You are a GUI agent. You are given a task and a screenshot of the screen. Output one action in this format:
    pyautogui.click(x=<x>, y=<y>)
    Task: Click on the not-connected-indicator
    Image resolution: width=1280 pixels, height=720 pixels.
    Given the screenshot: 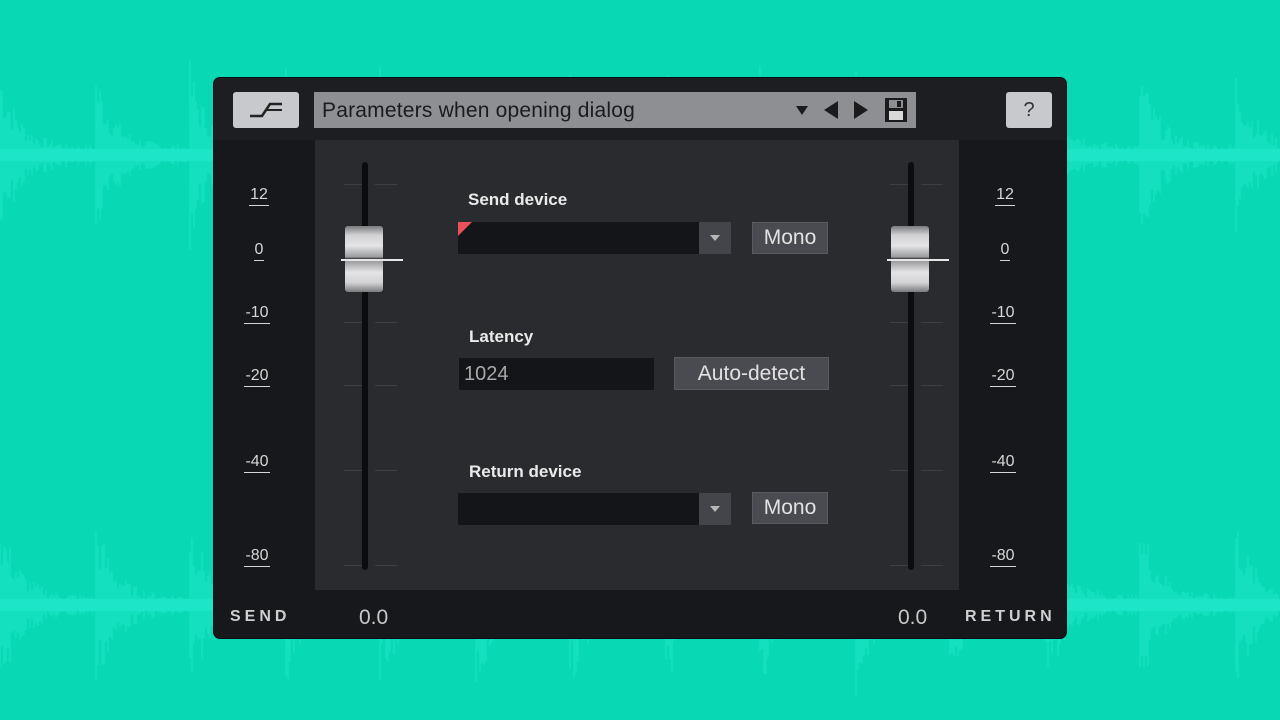 What is the action you would take?
    pyautogui.click(x=465, y=229)
    